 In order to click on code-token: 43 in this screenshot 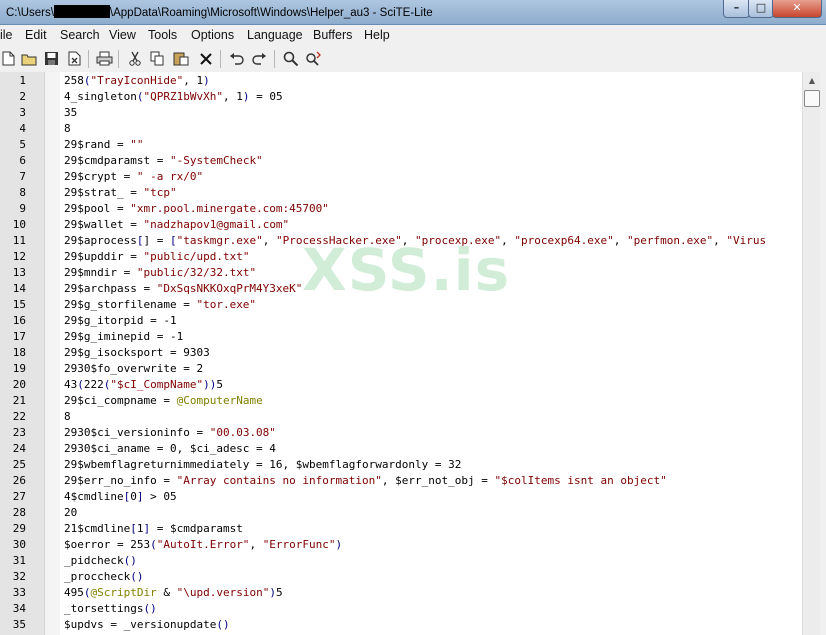, I will do `click(71, 384)`.